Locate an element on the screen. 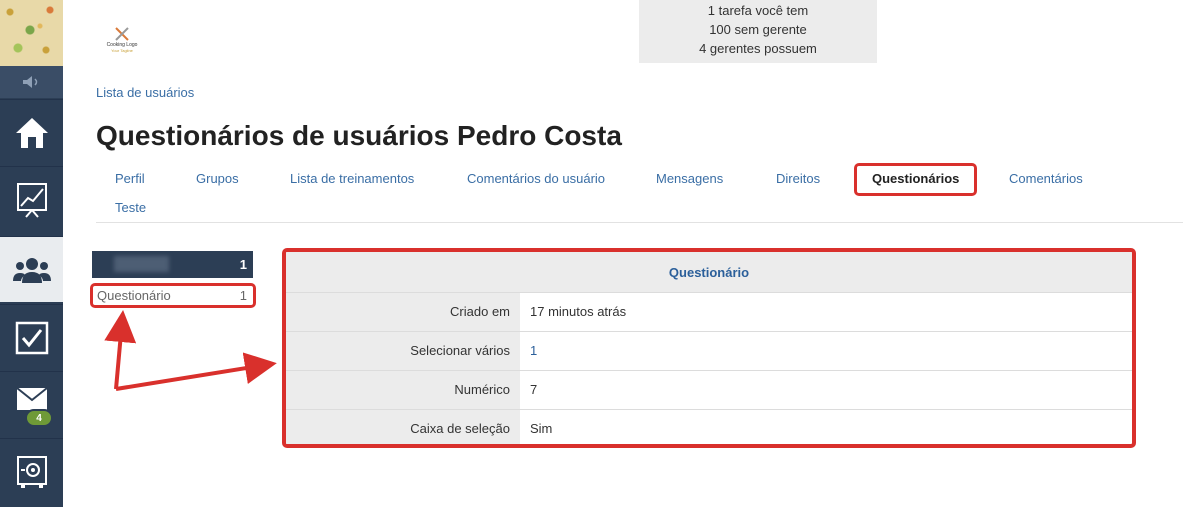 This screenshot has height=507, width=1200. arrow-to-list-item is located at coordinates (120, 350).